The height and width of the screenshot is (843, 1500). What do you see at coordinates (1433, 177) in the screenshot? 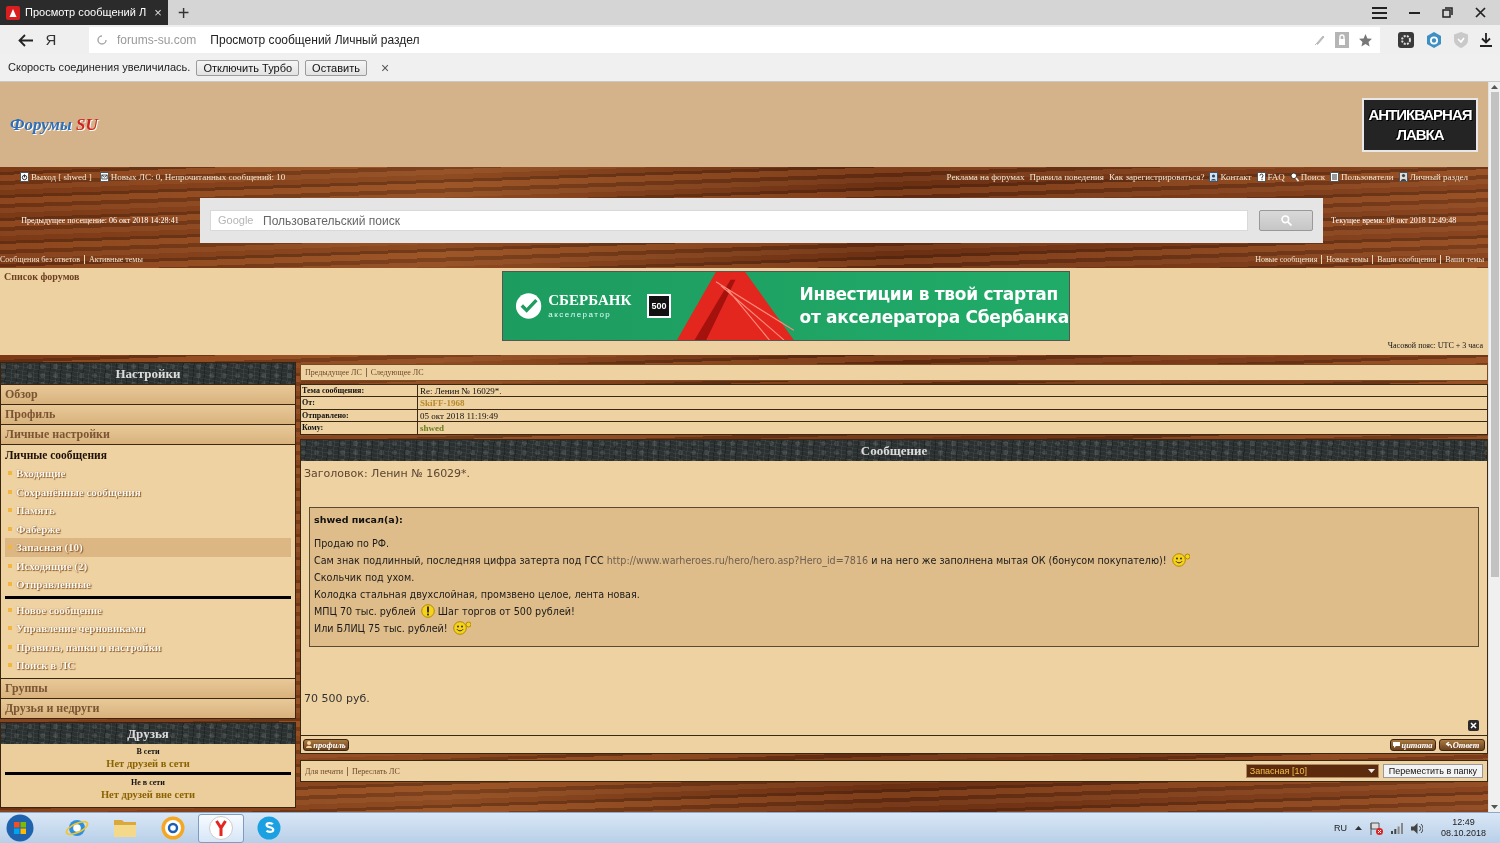
I see `nav-link: Личный раздел` at bounding box center [1433, 177].